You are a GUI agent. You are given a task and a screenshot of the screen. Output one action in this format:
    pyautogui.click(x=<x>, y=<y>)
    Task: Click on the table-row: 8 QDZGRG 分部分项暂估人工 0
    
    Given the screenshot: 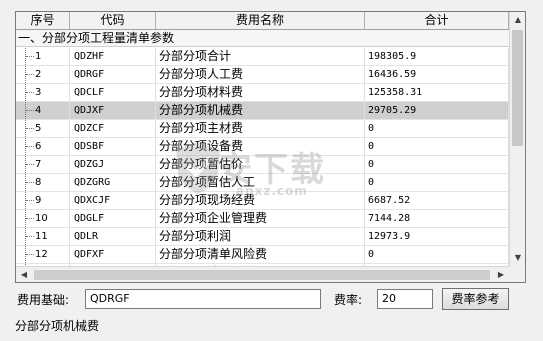 What is the action you would take?
    pyautogui.click(x=262, y=183)
    